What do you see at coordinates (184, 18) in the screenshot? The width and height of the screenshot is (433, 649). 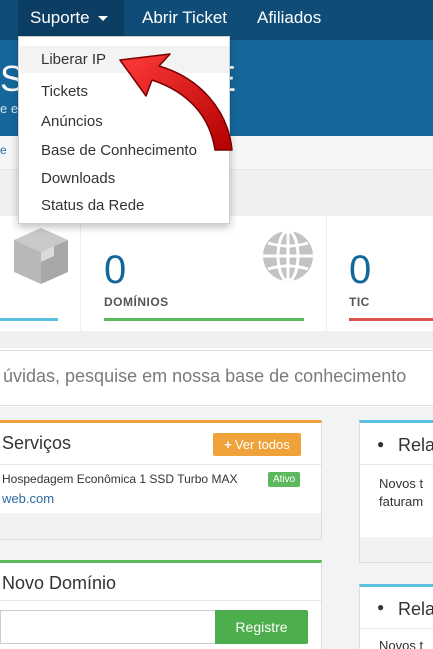 I see `nav-open-ticket: Abrir Ticket` at bounding box center [184, 18].